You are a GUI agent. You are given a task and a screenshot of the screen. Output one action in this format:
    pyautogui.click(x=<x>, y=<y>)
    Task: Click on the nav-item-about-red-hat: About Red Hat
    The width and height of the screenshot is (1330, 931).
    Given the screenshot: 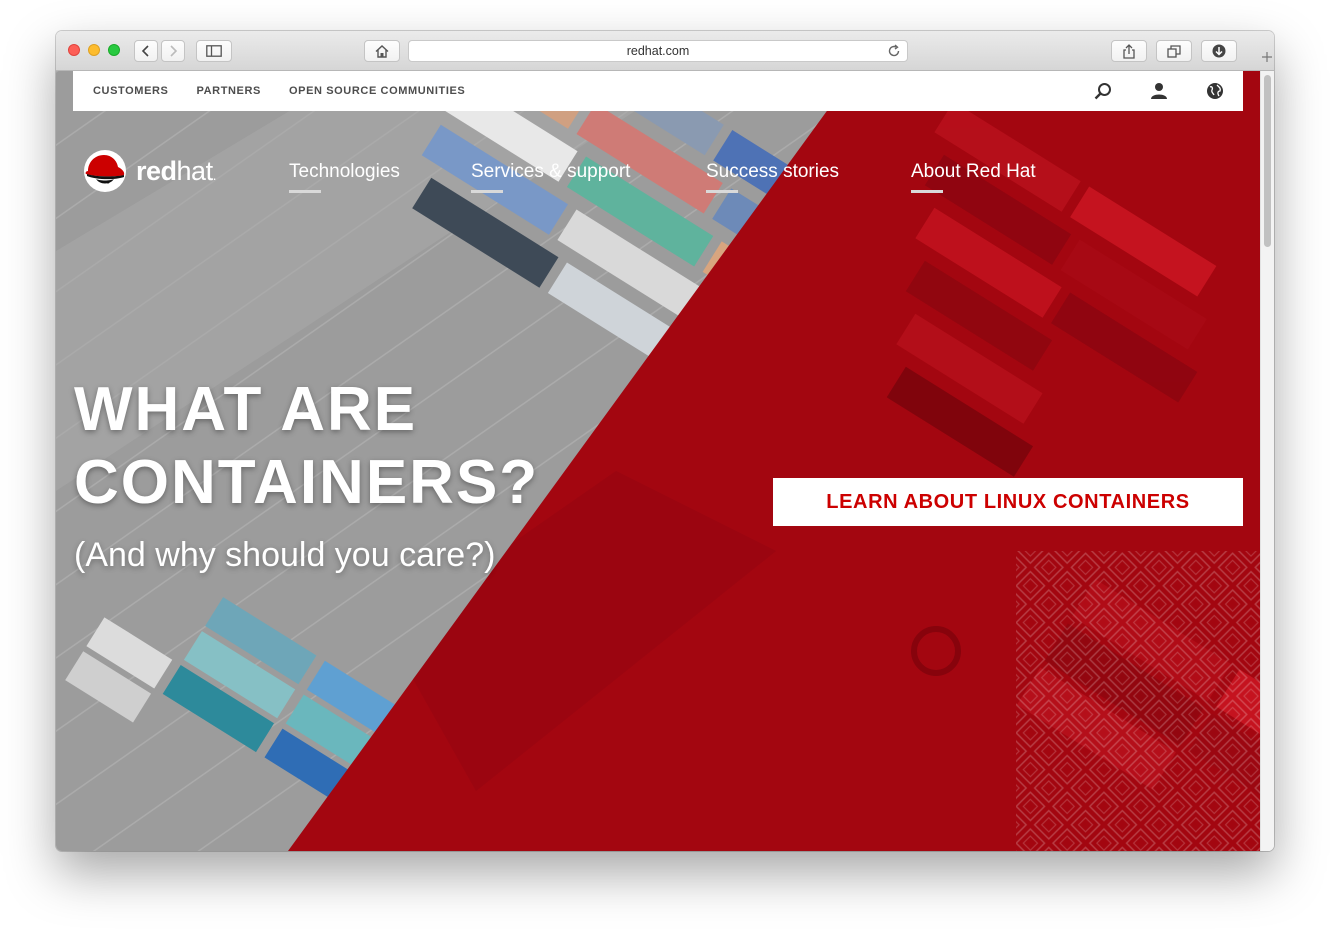 What is the action you would take?
    pyautogui.click(x=973, y=177)
    